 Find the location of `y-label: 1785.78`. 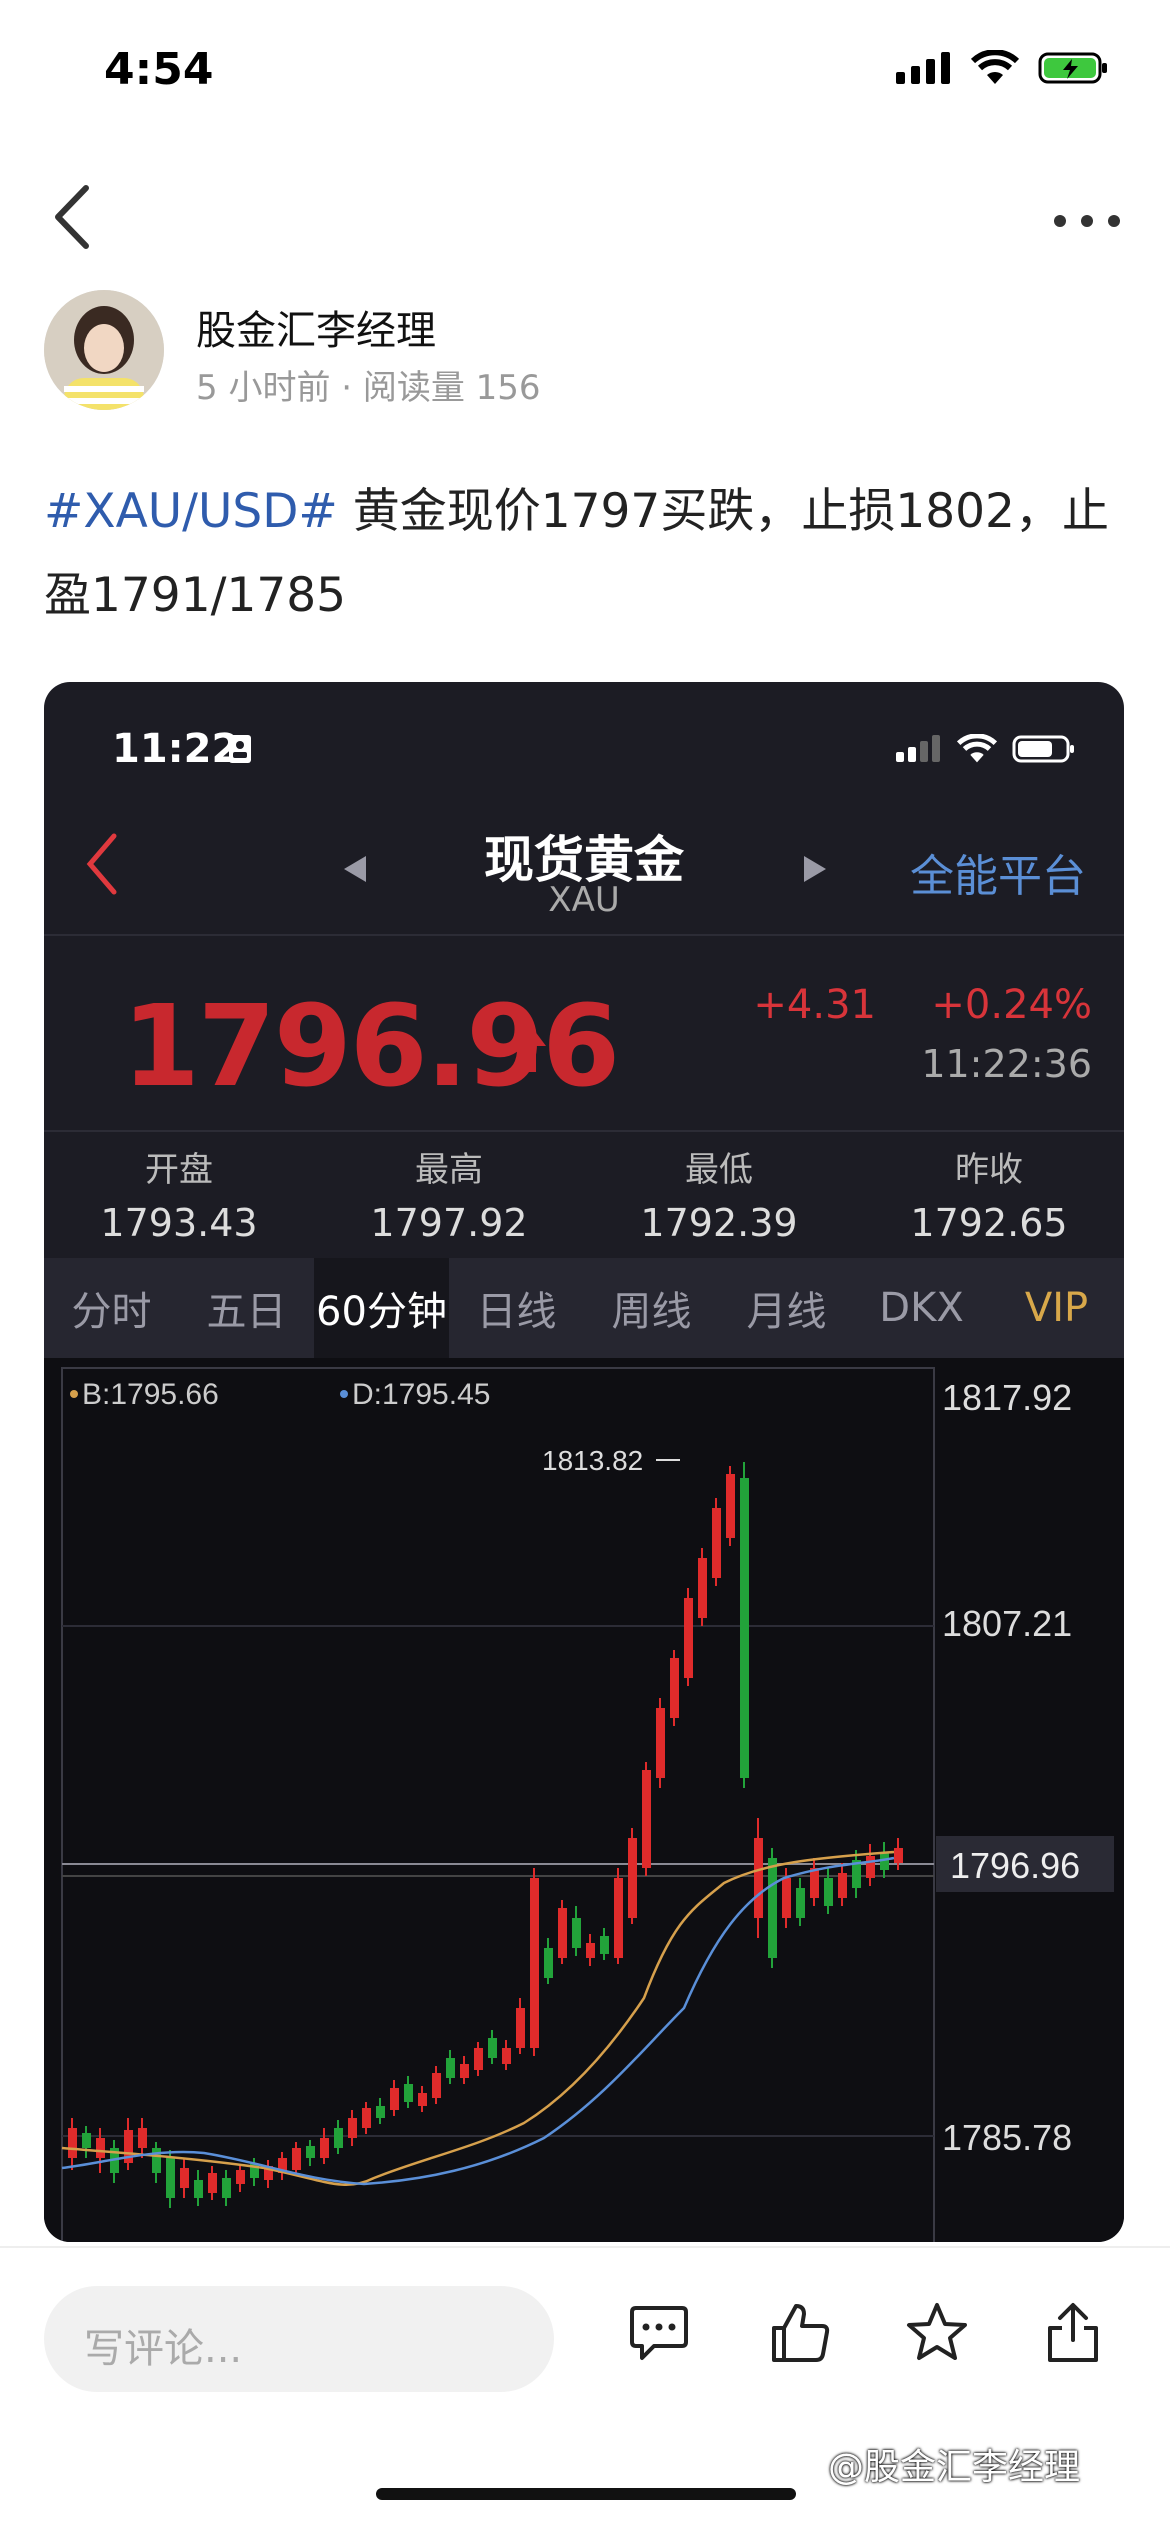

y-label: 1785.78 is located at coordinates (1007, 2137).